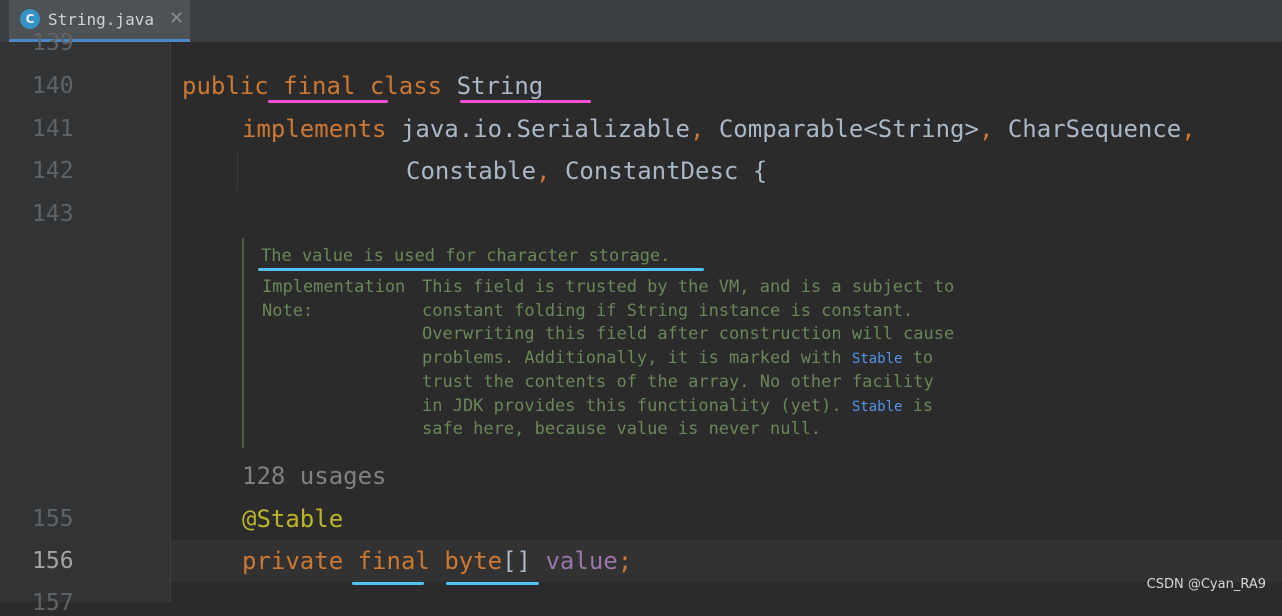 This screenshot has height=616, width=1282. I want to click on blue-underline-summary, so click(481, 269).